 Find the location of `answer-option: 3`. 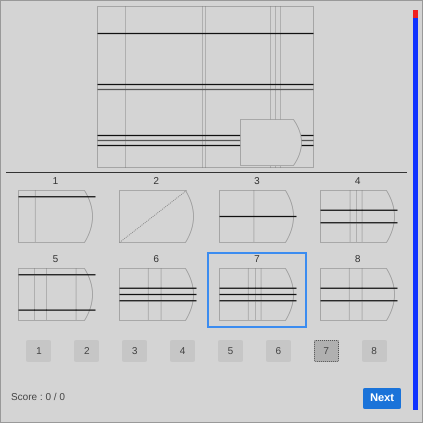

answer-option: 3 is located at coordinates (257, 212).